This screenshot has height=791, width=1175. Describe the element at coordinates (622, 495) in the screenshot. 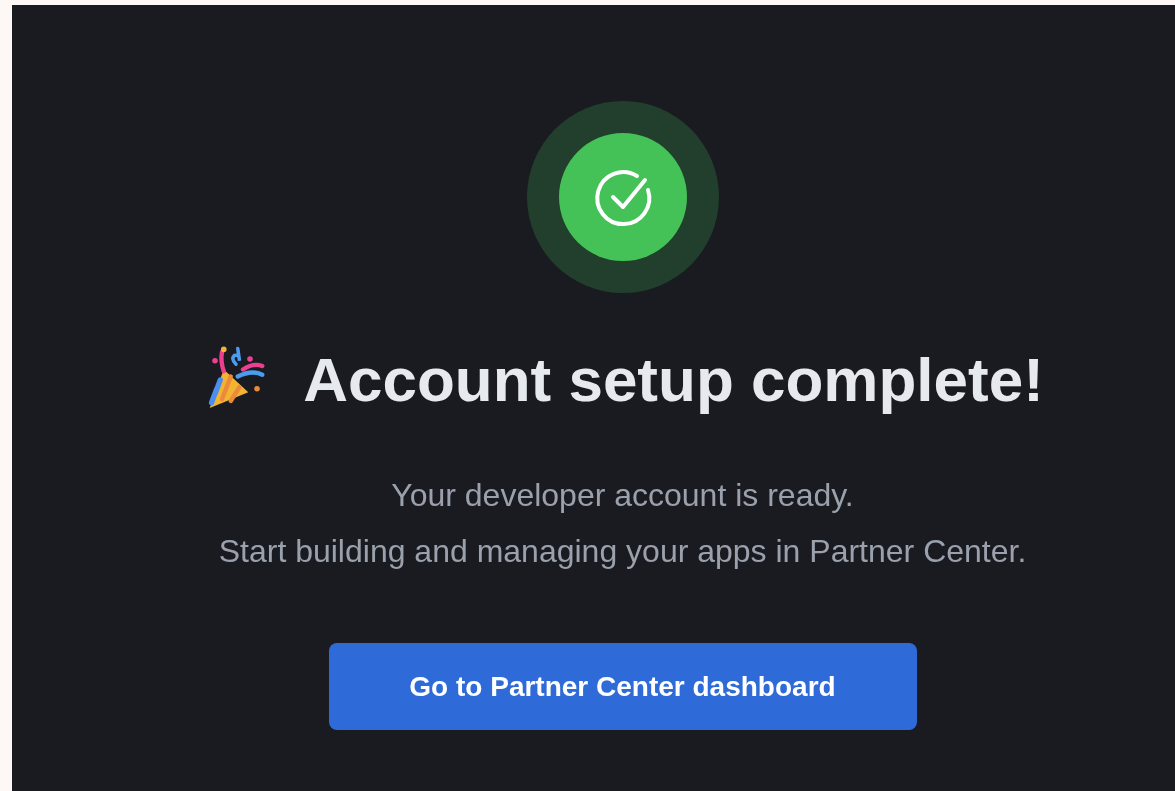

I see `message-text: Your developer account is ready.` at that location.